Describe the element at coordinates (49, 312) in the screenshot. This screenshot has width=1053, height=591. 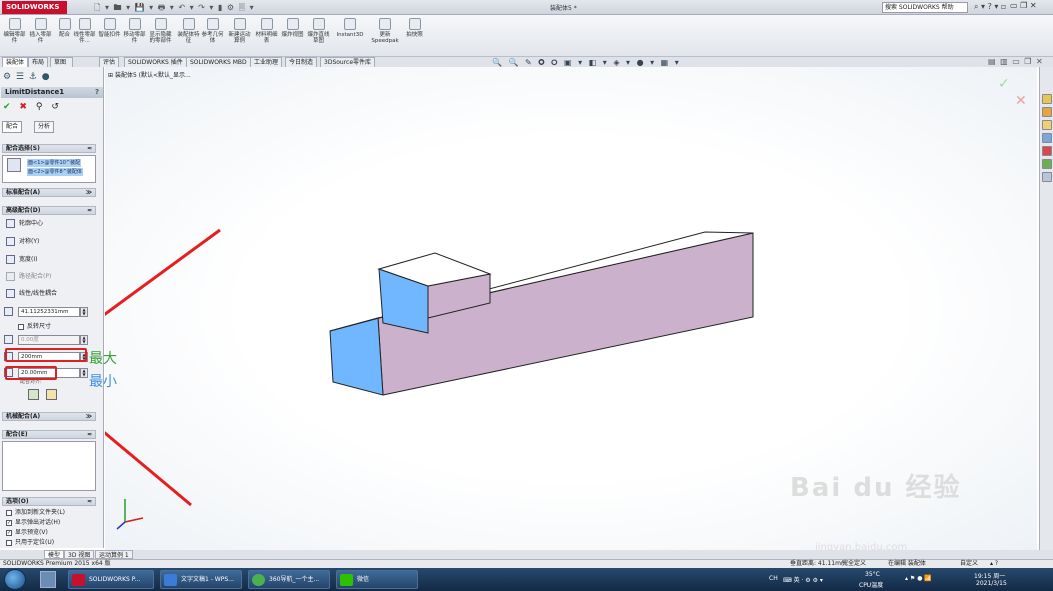
I see `distance-input: 41.11252331mm` at that location.